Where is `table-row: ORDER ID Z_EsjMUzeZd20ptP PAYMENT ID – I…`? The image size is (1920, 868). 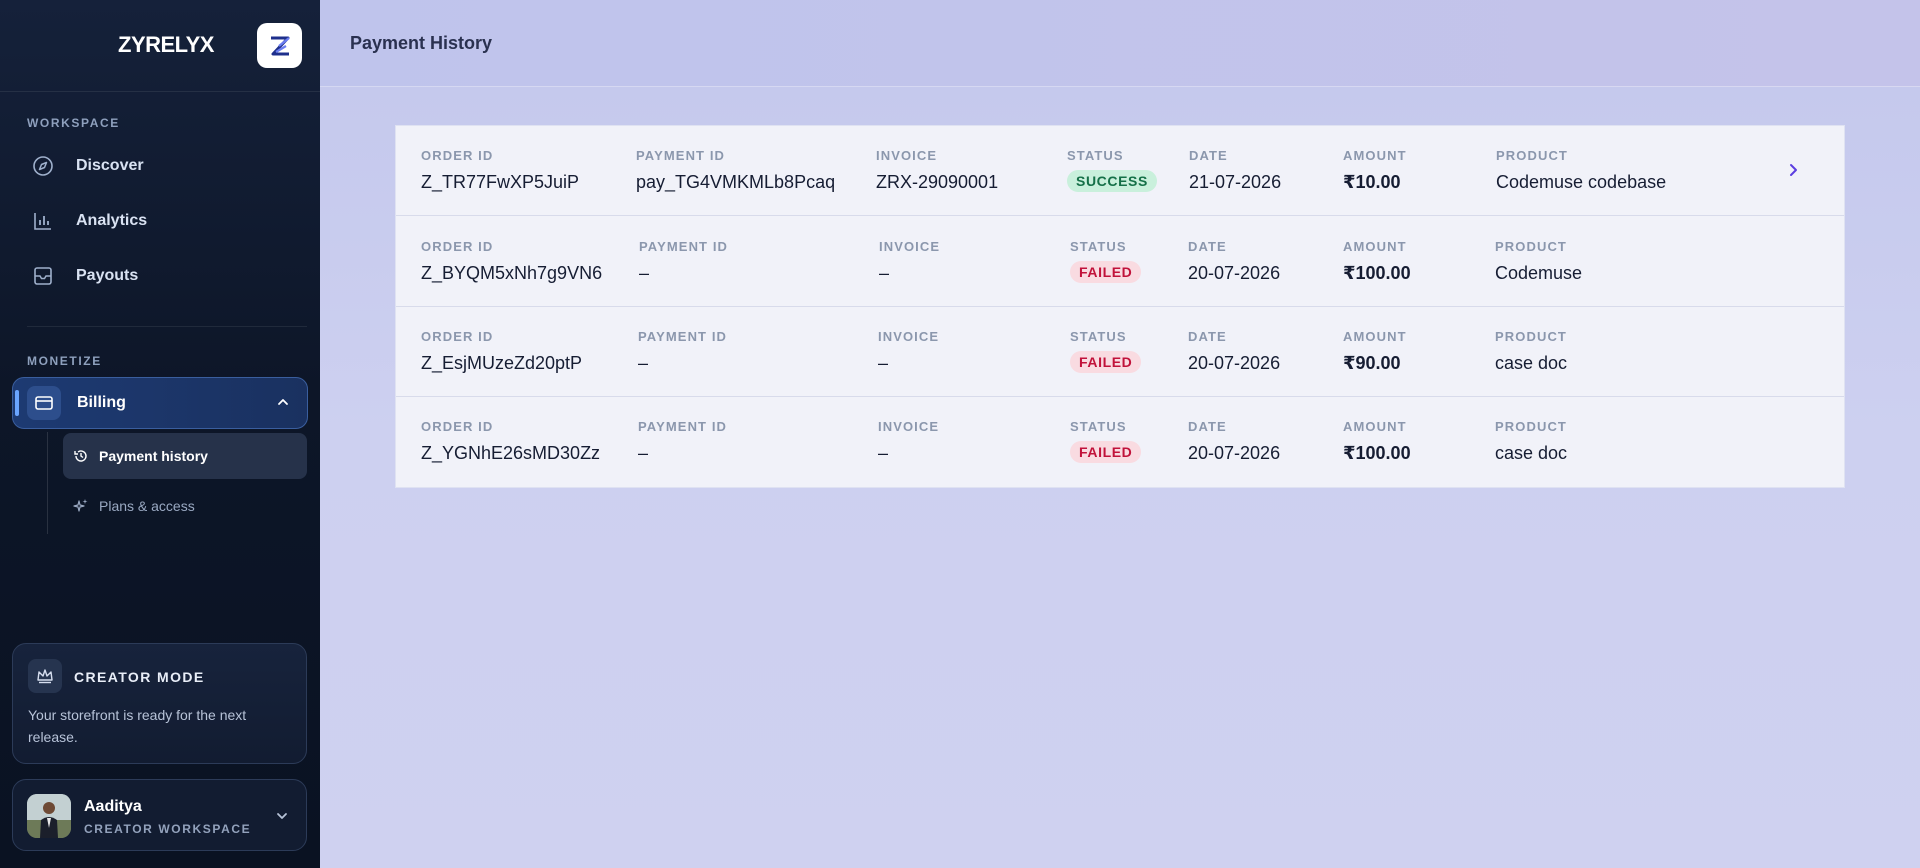 table-row: ORDER ID Z_EsjMUzeZd20ptP PAYMENT ID – I… is located at coordinates (1120, 352).